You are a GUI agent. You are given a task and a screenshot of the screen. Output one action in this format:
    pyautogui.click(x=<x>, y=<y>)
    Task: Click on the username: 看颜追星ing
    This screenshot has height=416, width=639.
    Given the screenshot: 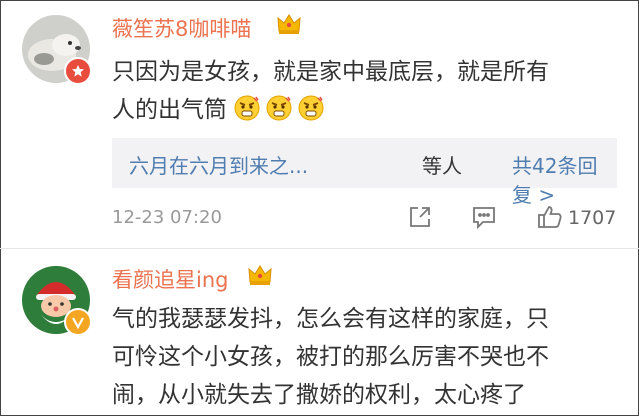 What is the action you would take?
    pyautogui.click(x=170, y=279)
    